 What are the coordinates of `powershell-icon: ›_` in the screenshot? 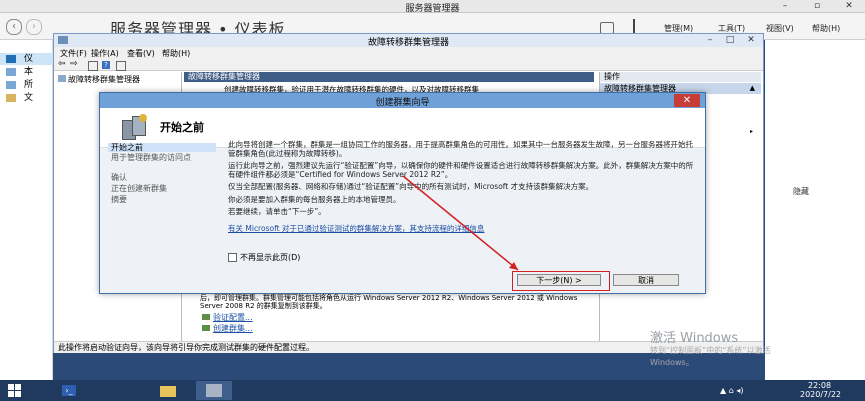 It's located at (69, 390).